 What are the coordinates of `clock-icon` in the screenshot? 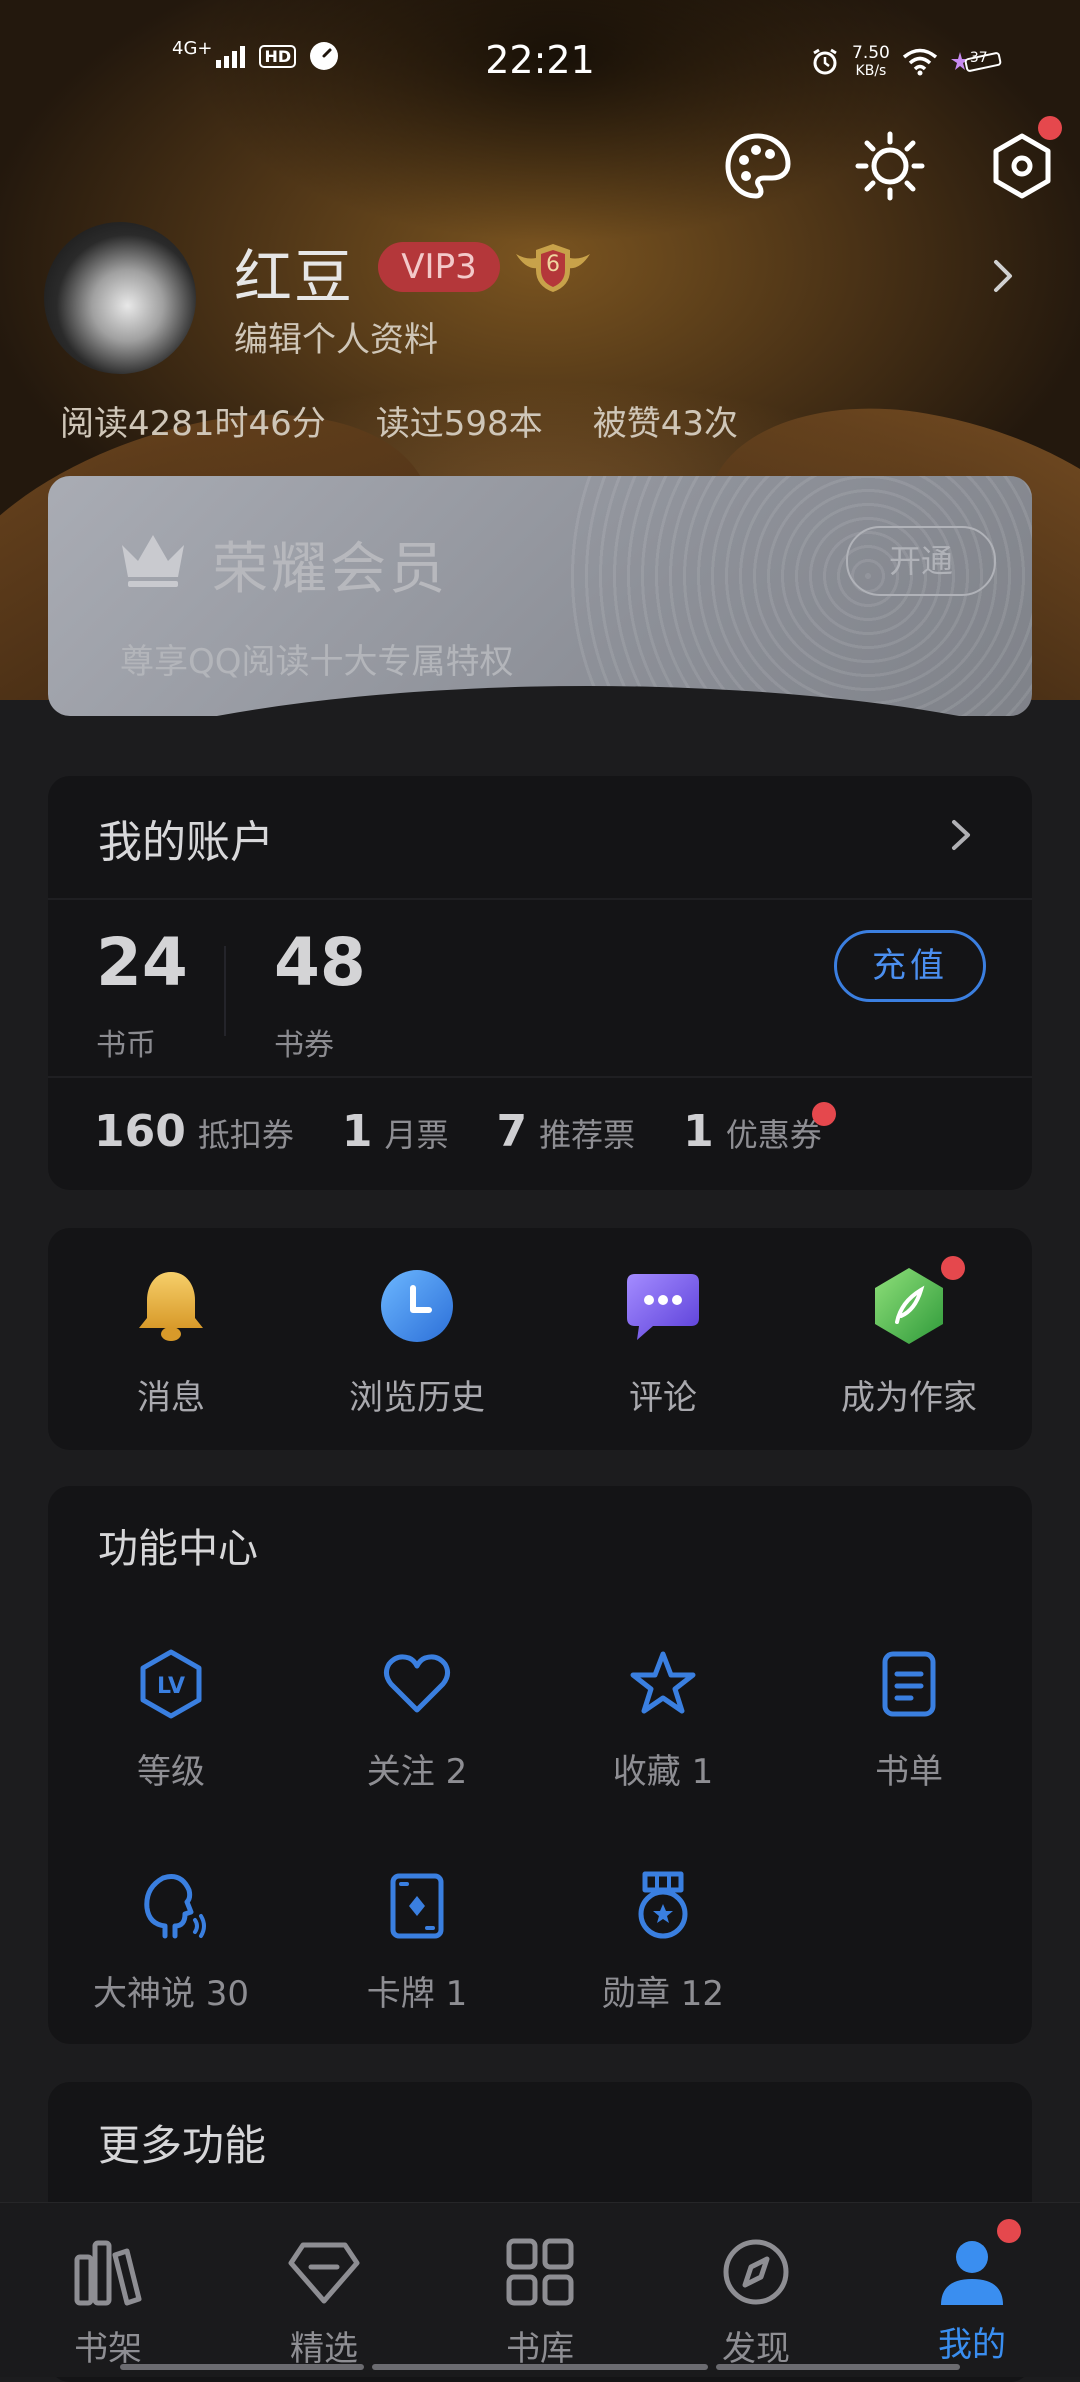 It's located at (417, 1306).